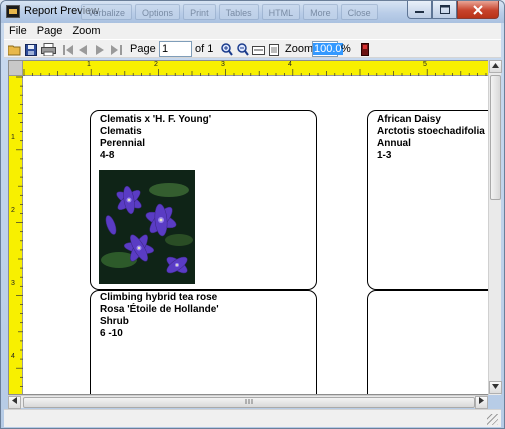  I want to click on previous-page-button, so click(83, 49).